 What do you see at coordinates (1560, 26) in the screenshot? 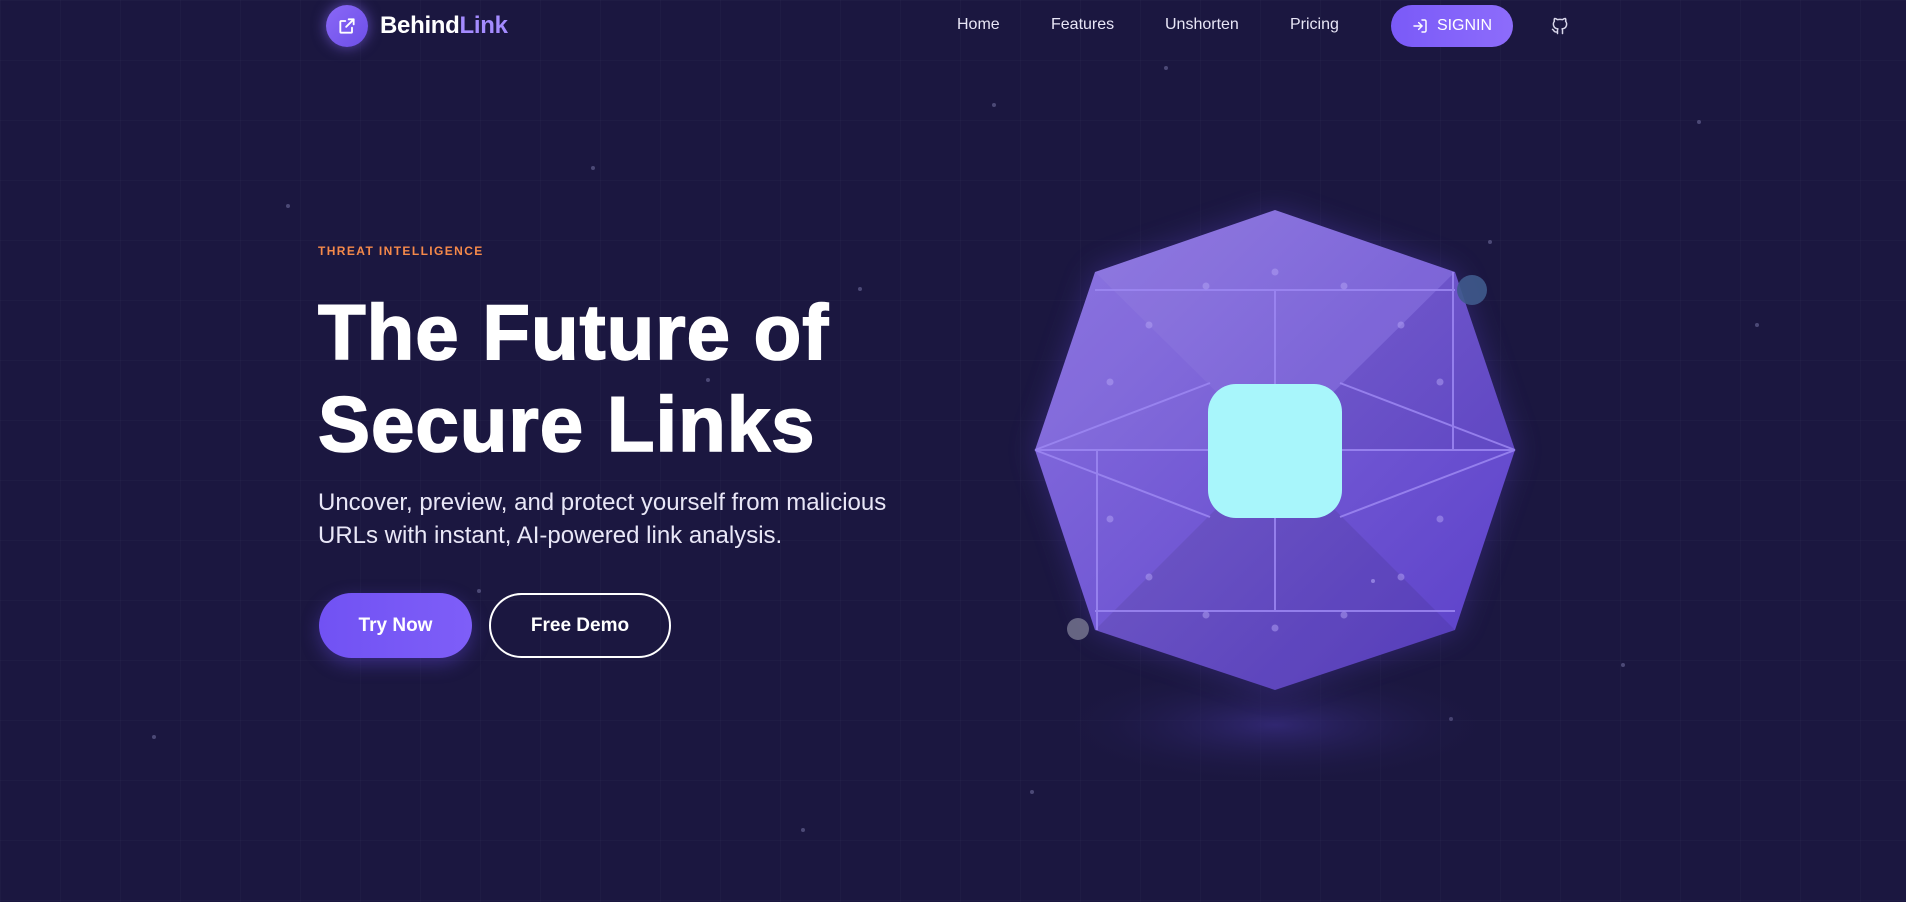
I see `github-icon` at bounding box center [1560, 26].